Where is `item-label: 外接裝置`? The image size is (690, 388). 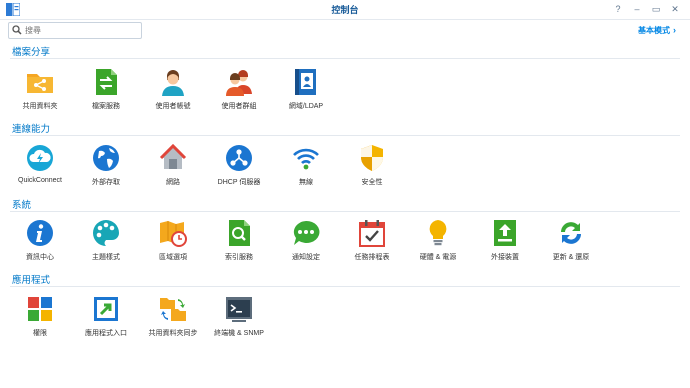
item-label: 外接裝置 is located at coordinates (505, 257).